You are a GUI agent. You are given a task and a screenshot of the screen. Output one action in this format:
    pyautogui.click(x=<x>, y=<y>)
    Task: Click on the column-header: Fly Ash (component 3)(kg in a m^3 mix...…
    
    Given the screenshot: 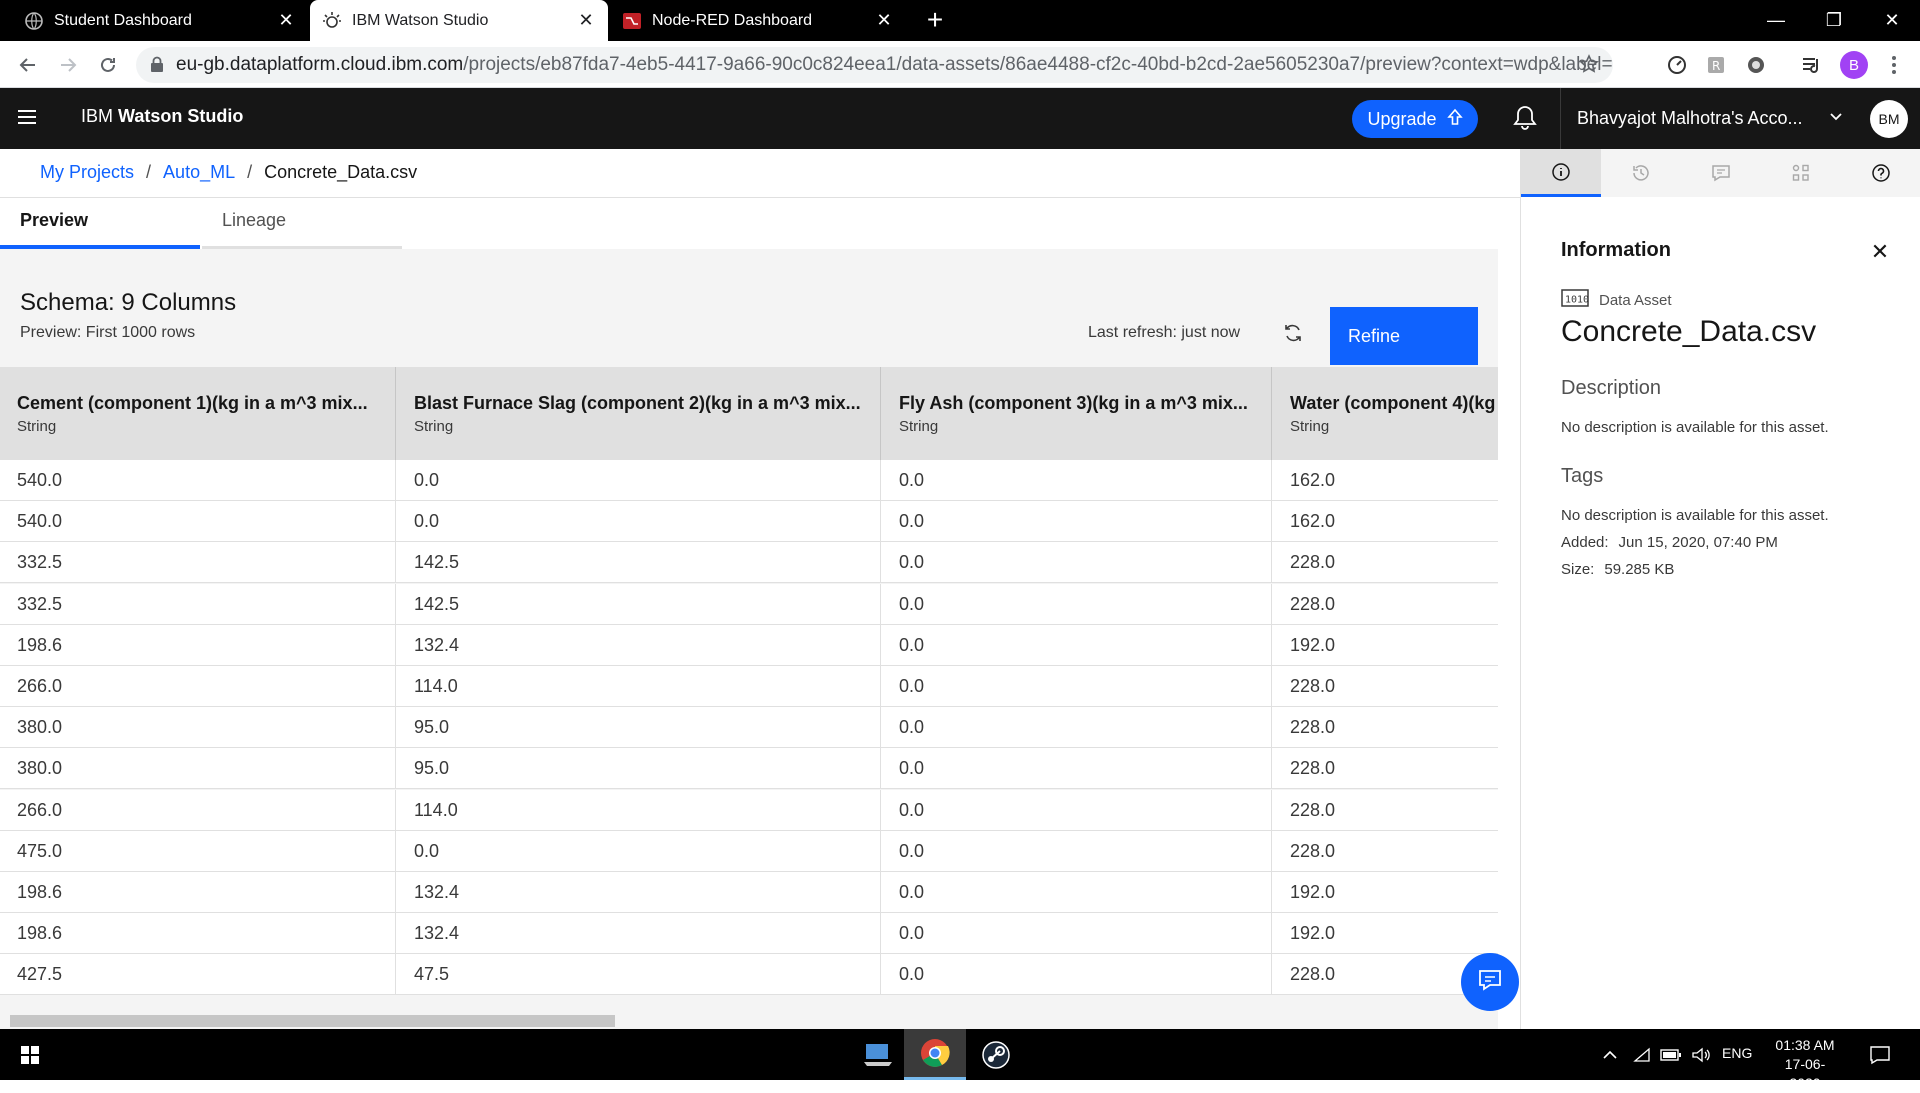 What is the action you would take?
    pyautogui.click(x=1077, y=413)
    